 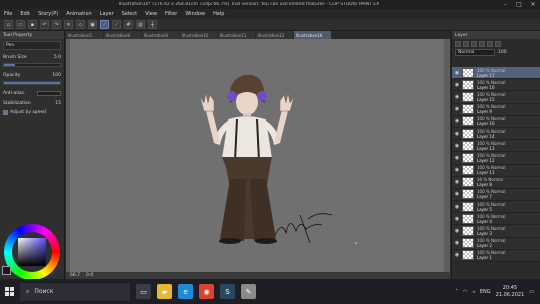 I want to click on save-icon: ▪, so click(x=32, y=24).